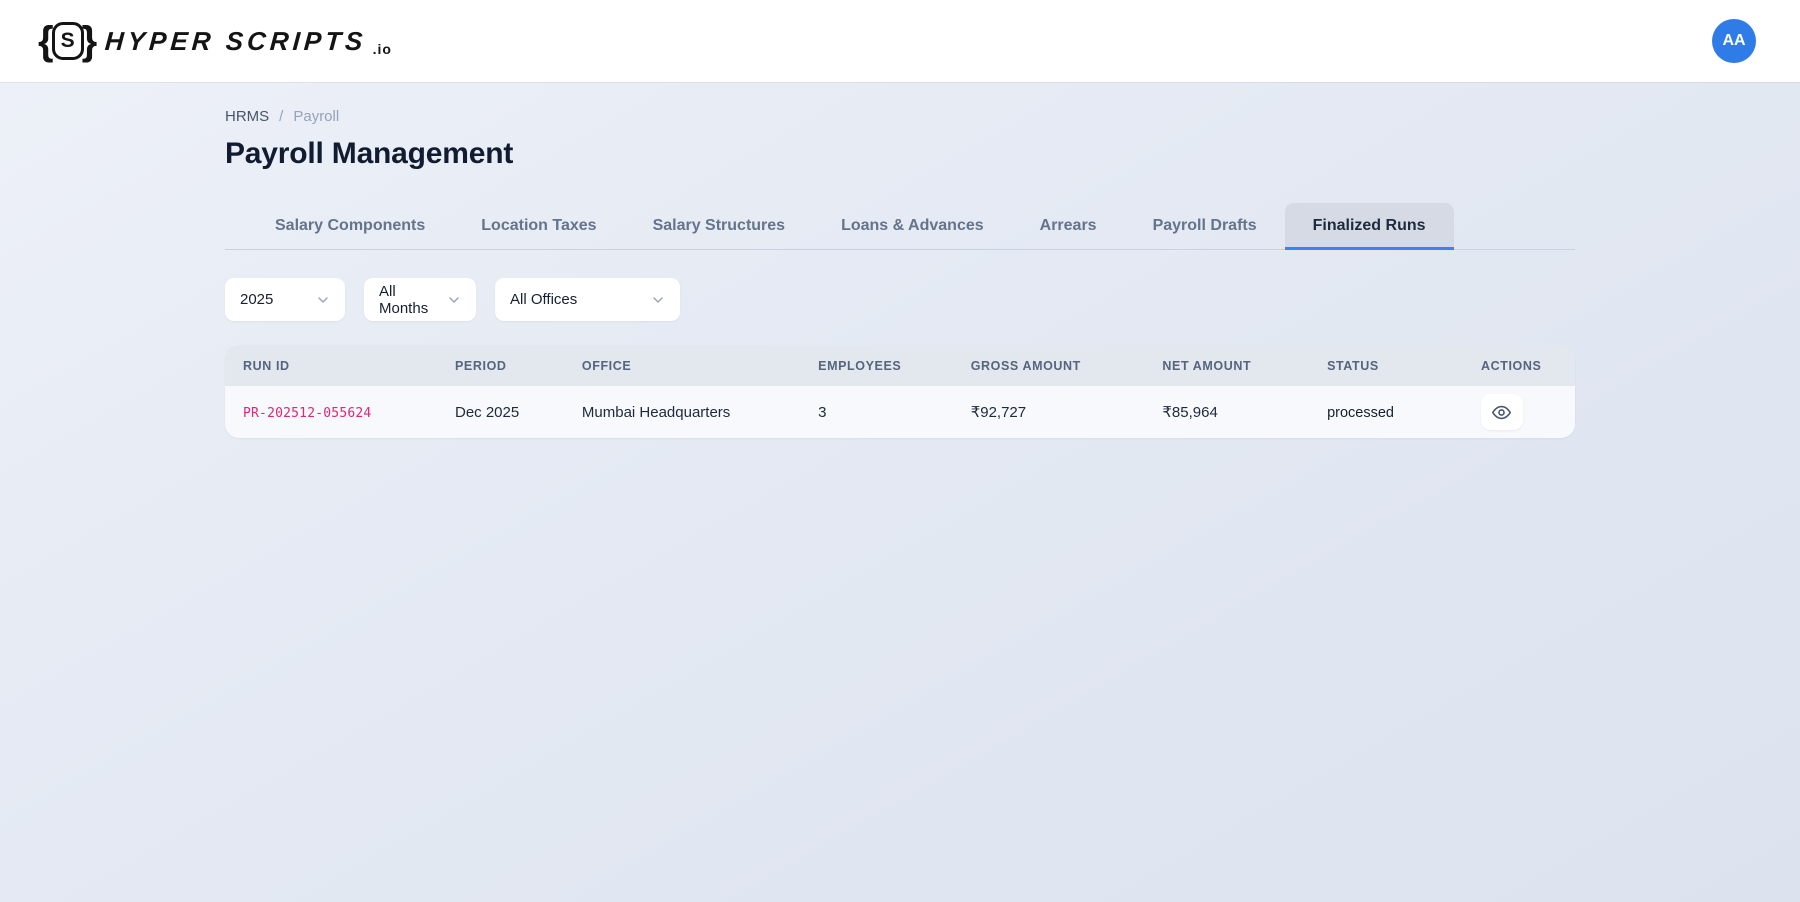 Image resolution: width=1800 pixels, height=902 pixels. Describe the element at coordinates (1511, 365) in the screenshot. I see `column-header-actions: Actions` at that location.